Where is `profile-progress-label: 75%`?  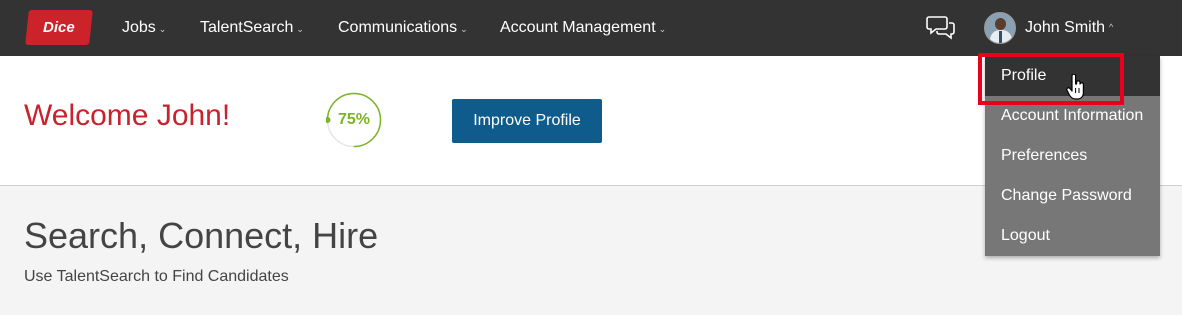
profile-progress-label: 75% is located at coordinates (354, 119).